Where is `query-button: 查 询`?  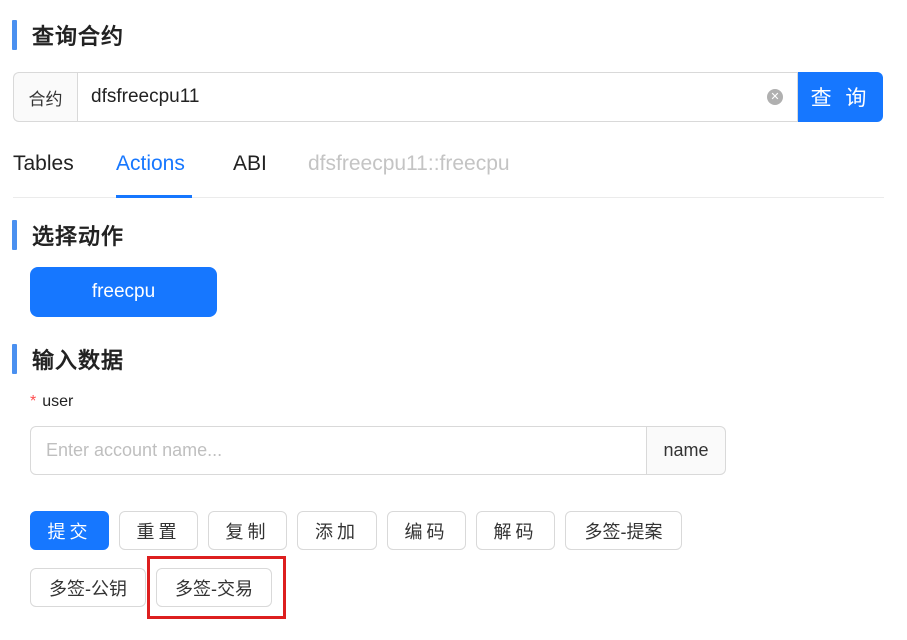
query-button: 查 询 is located at coordinates (840, 97).